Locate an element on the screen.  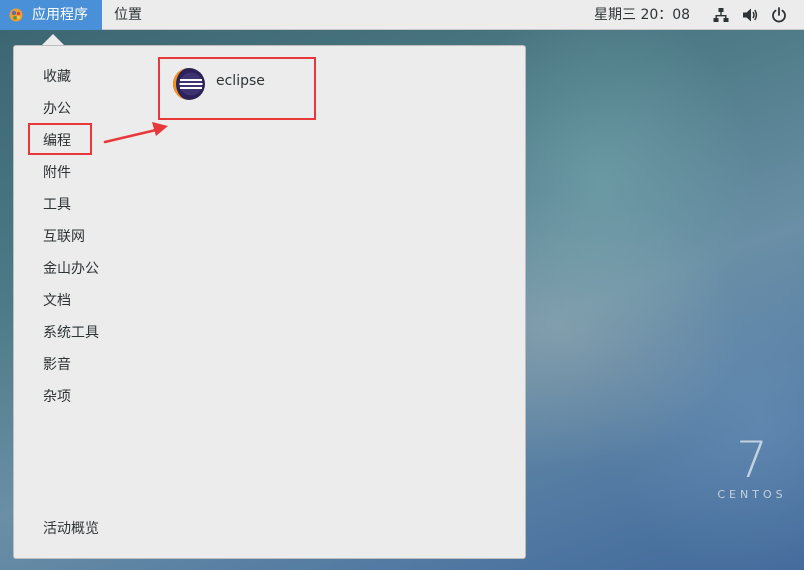
applications-menu-label: 应用程序 is located at coordinates (60, 15).